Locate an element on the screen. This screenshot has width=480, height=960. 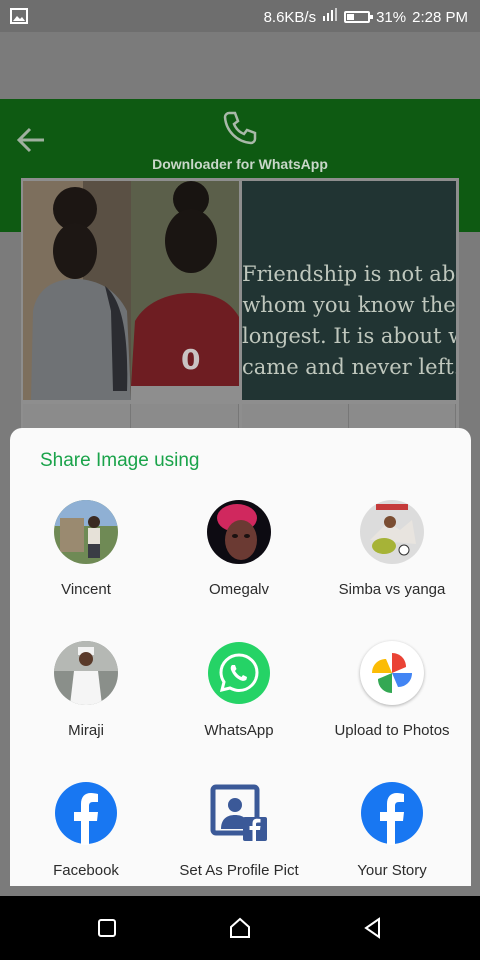
quote-line-2: whom you know the is located at coordinates (349, 305).